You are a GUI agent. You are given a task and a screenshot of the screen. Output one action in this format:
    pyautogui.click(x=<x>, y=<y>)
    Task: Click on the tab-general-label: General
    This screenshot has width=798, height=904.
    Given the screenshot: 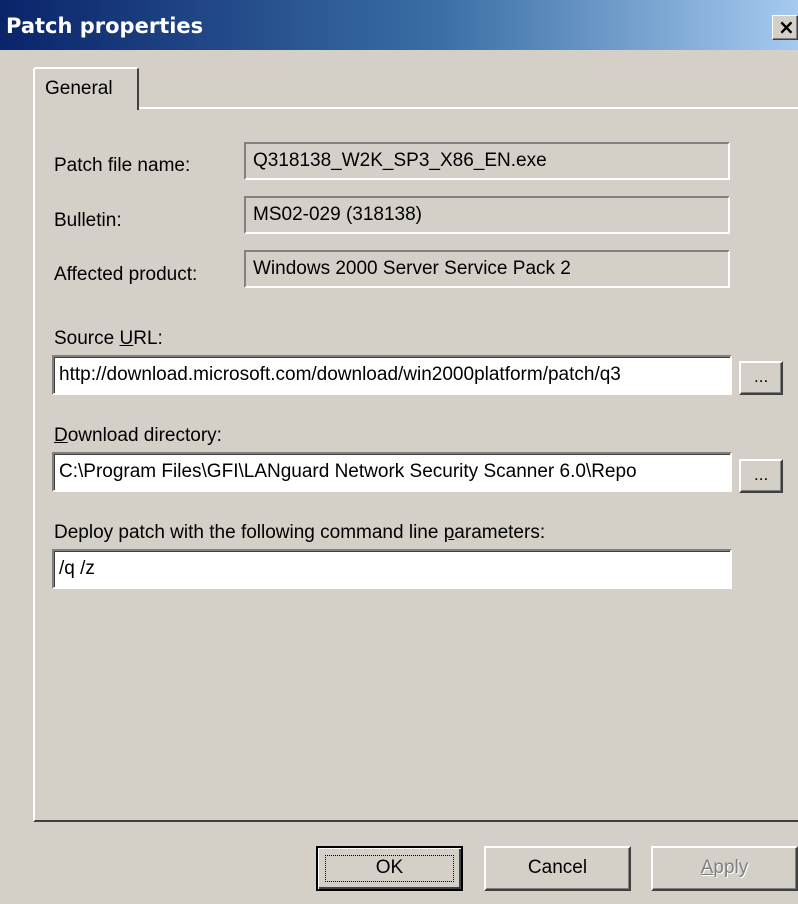 What is the action you would take?
    pyautogui.click(x=79, y=88)
    